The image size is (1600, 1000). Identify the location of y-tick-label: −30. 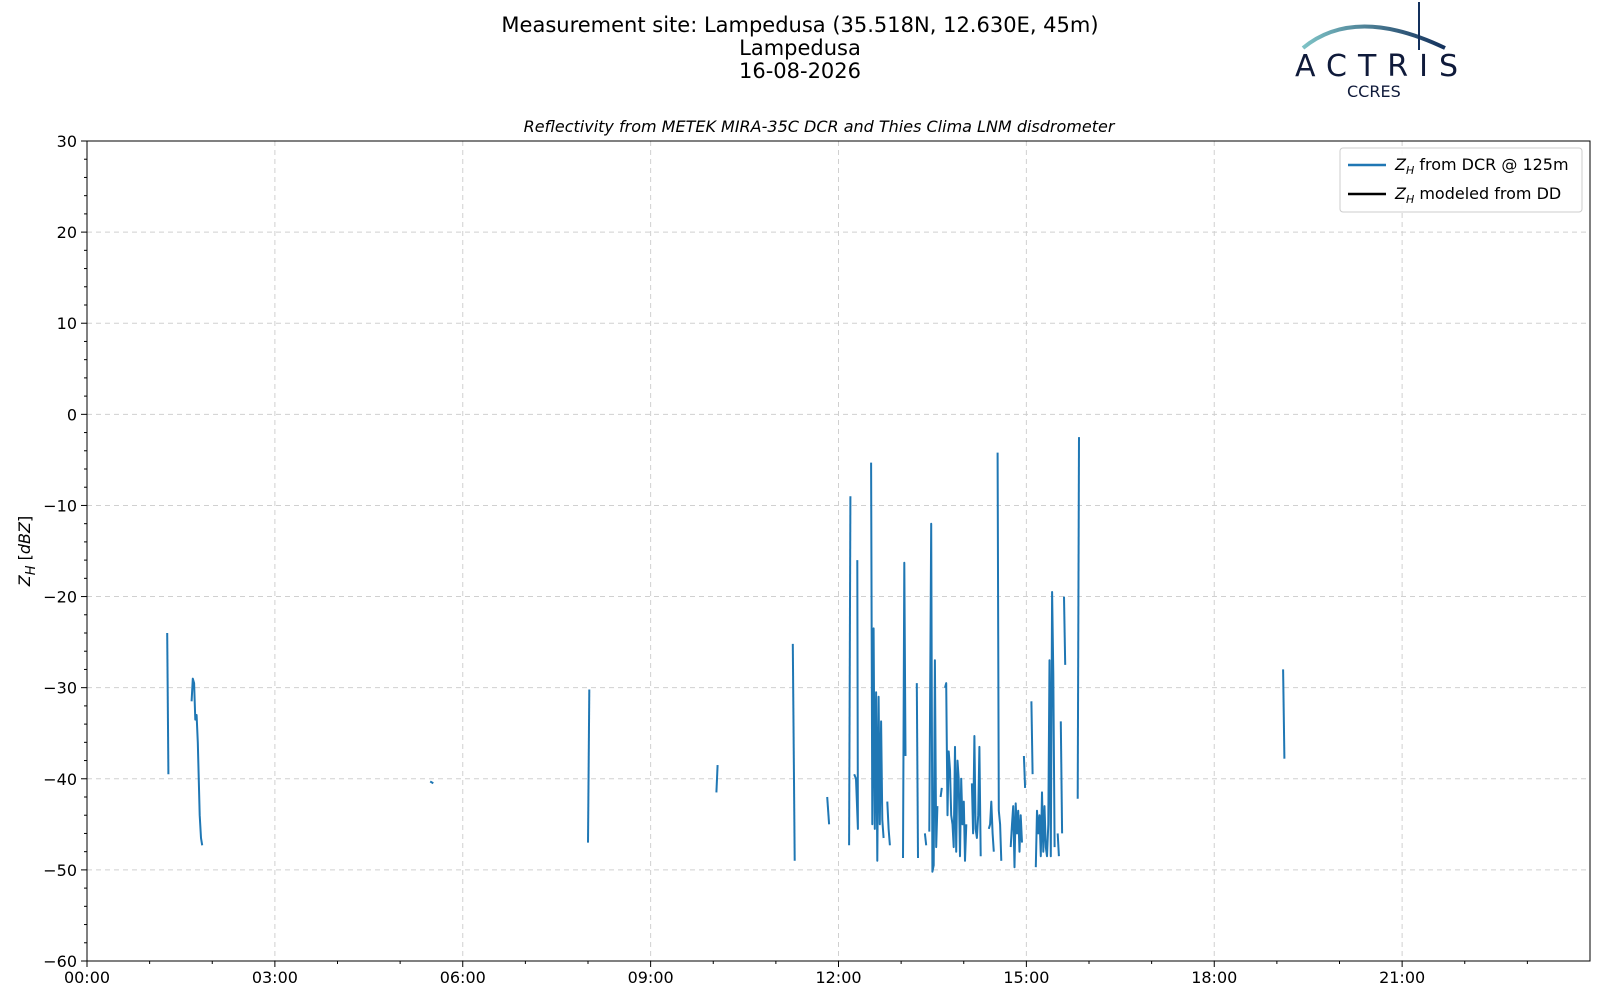
(60, 688).